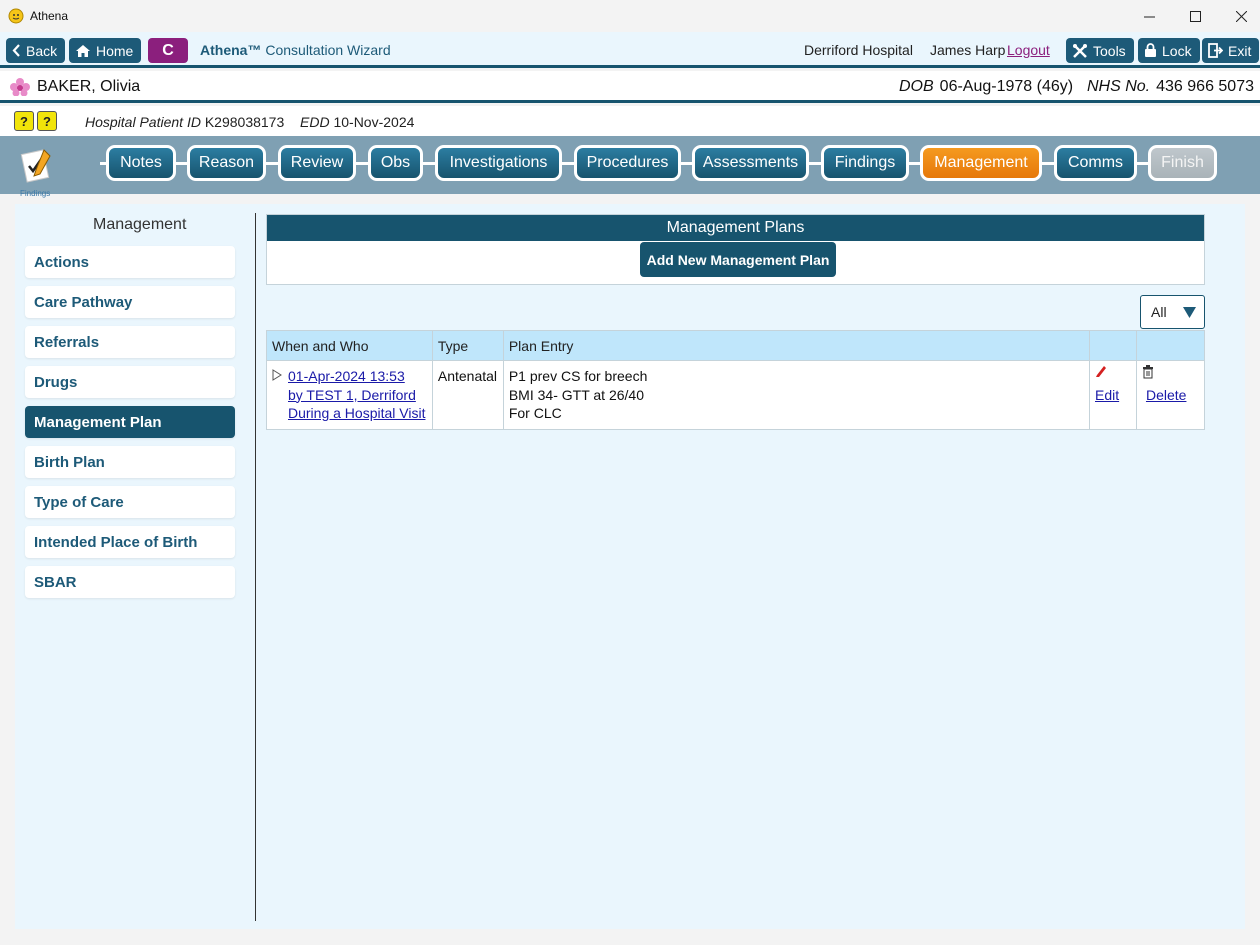  I want to click on plan-line2: BMI 34- GTT at 26/40, so click(576, 394).